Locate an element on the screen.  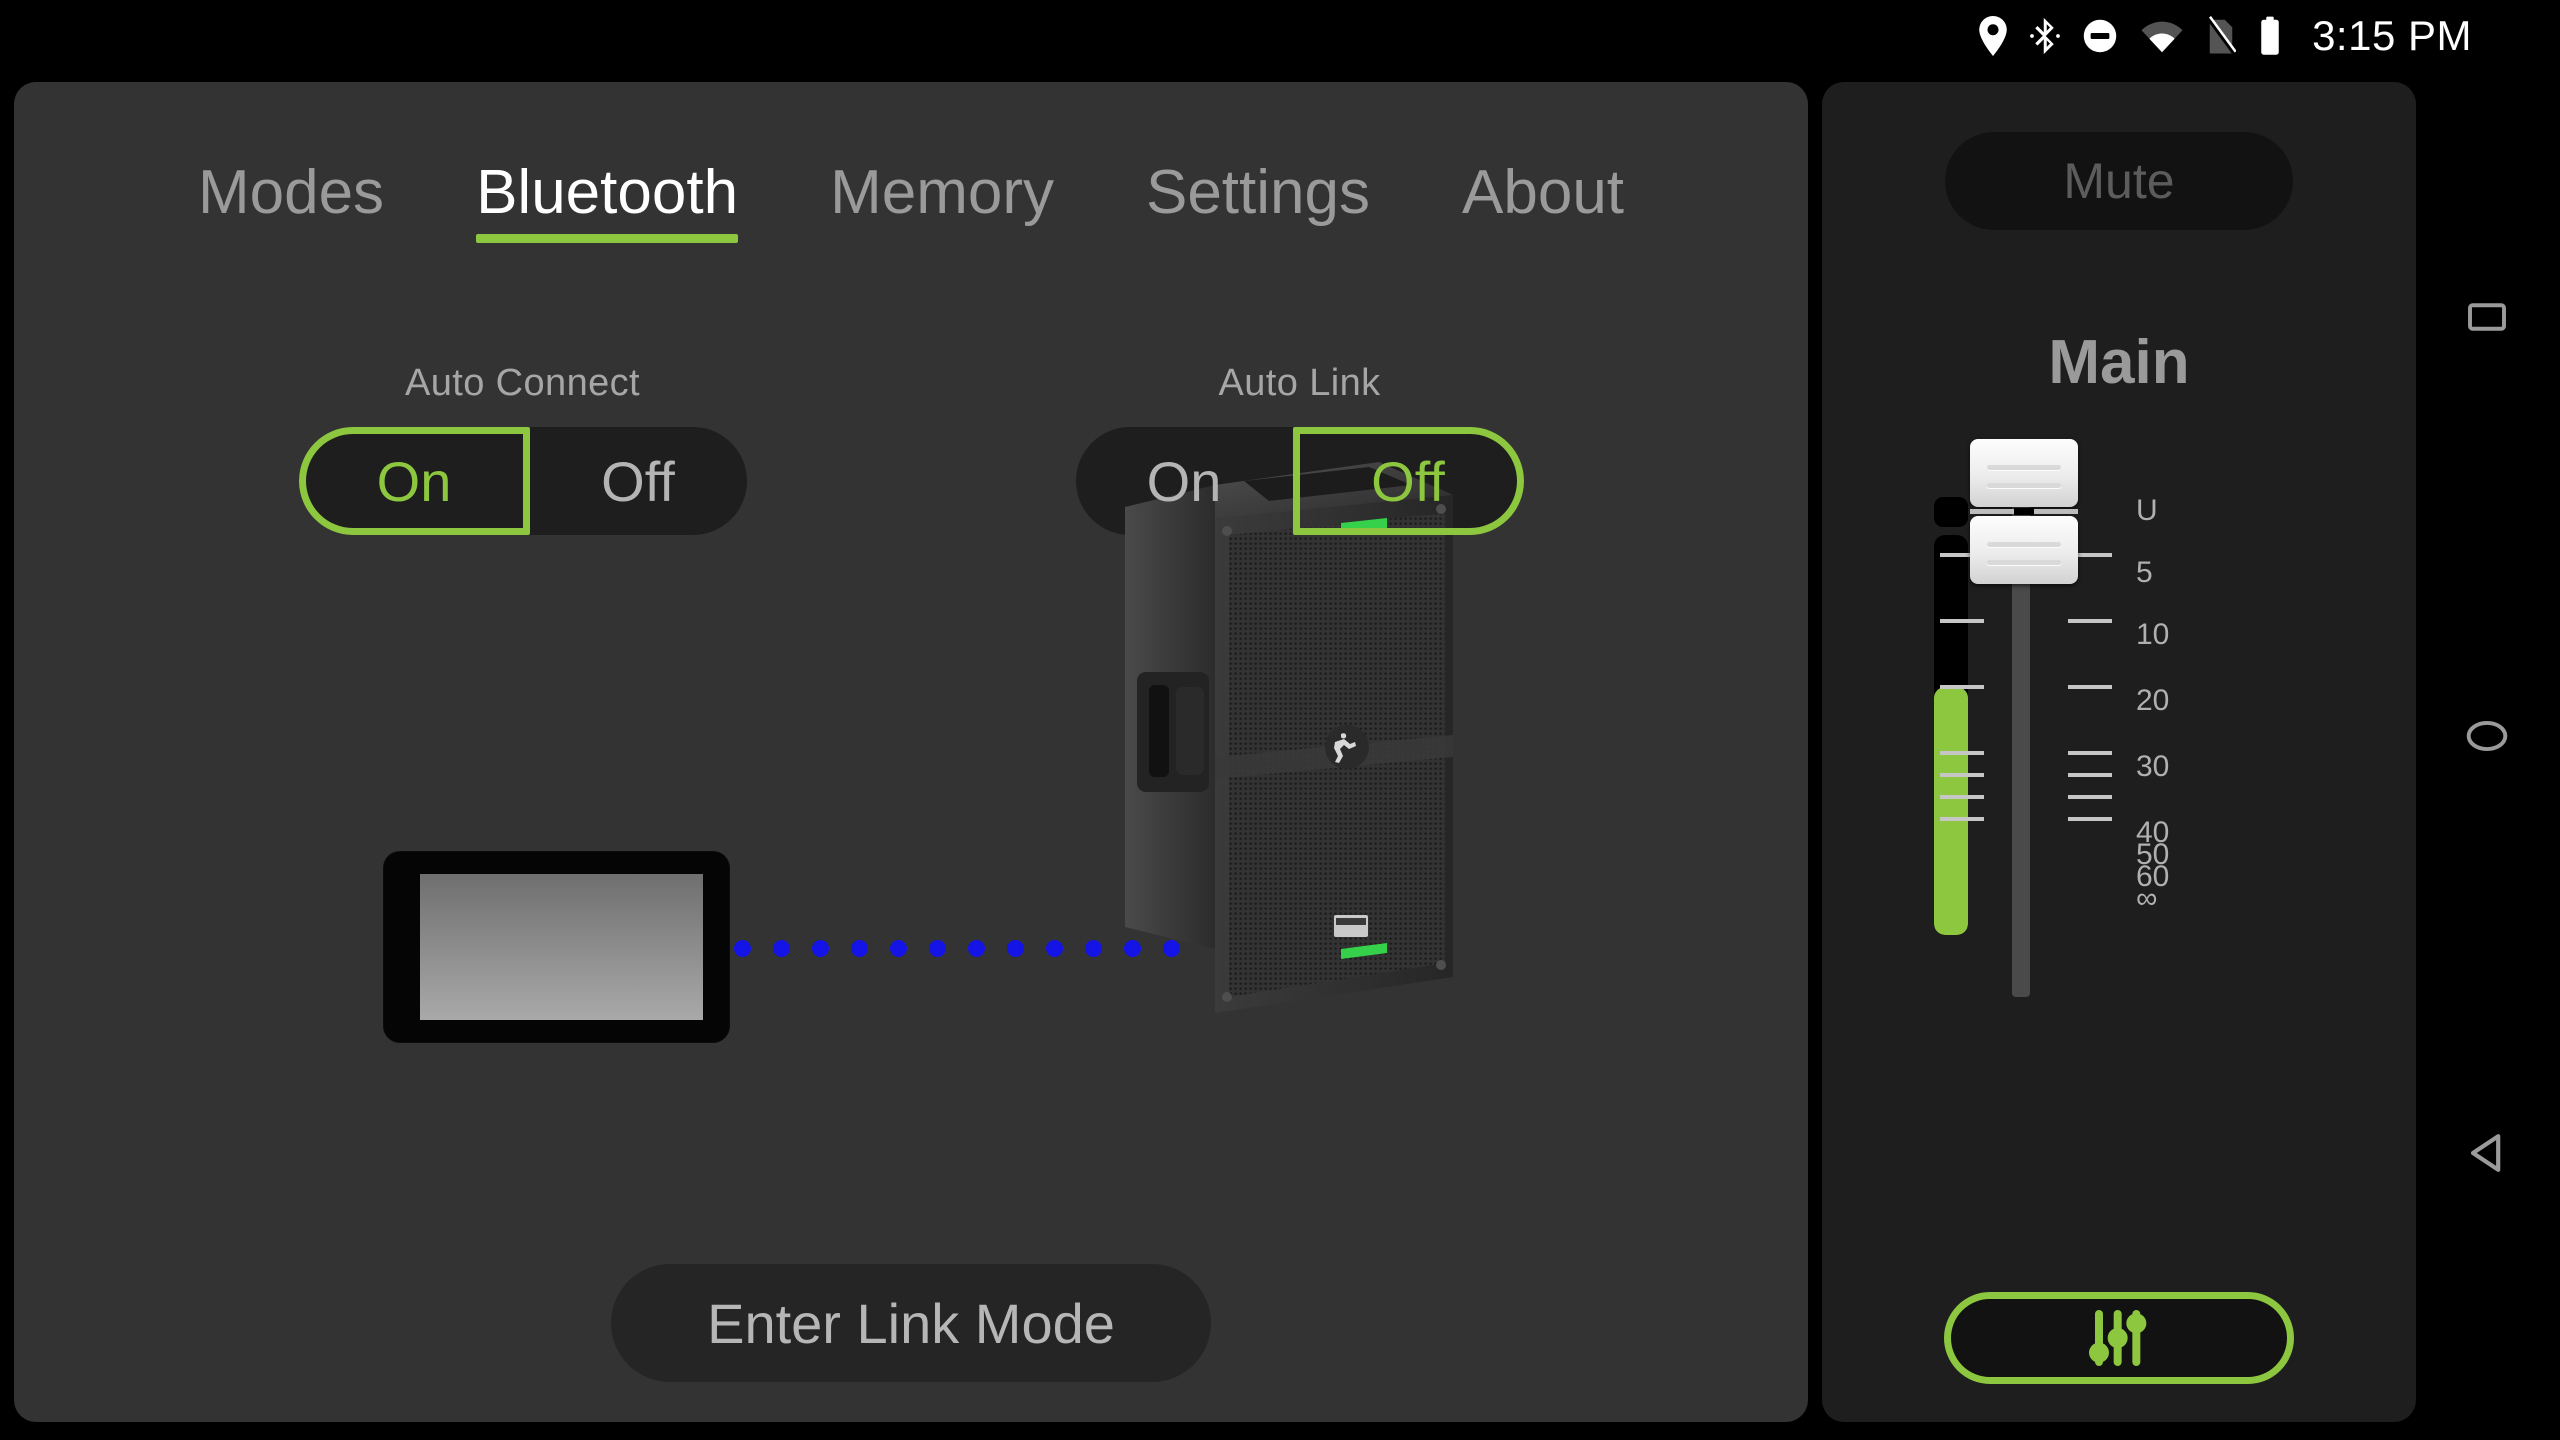
tab-memory: Memory is located at coordinates (942, 192).